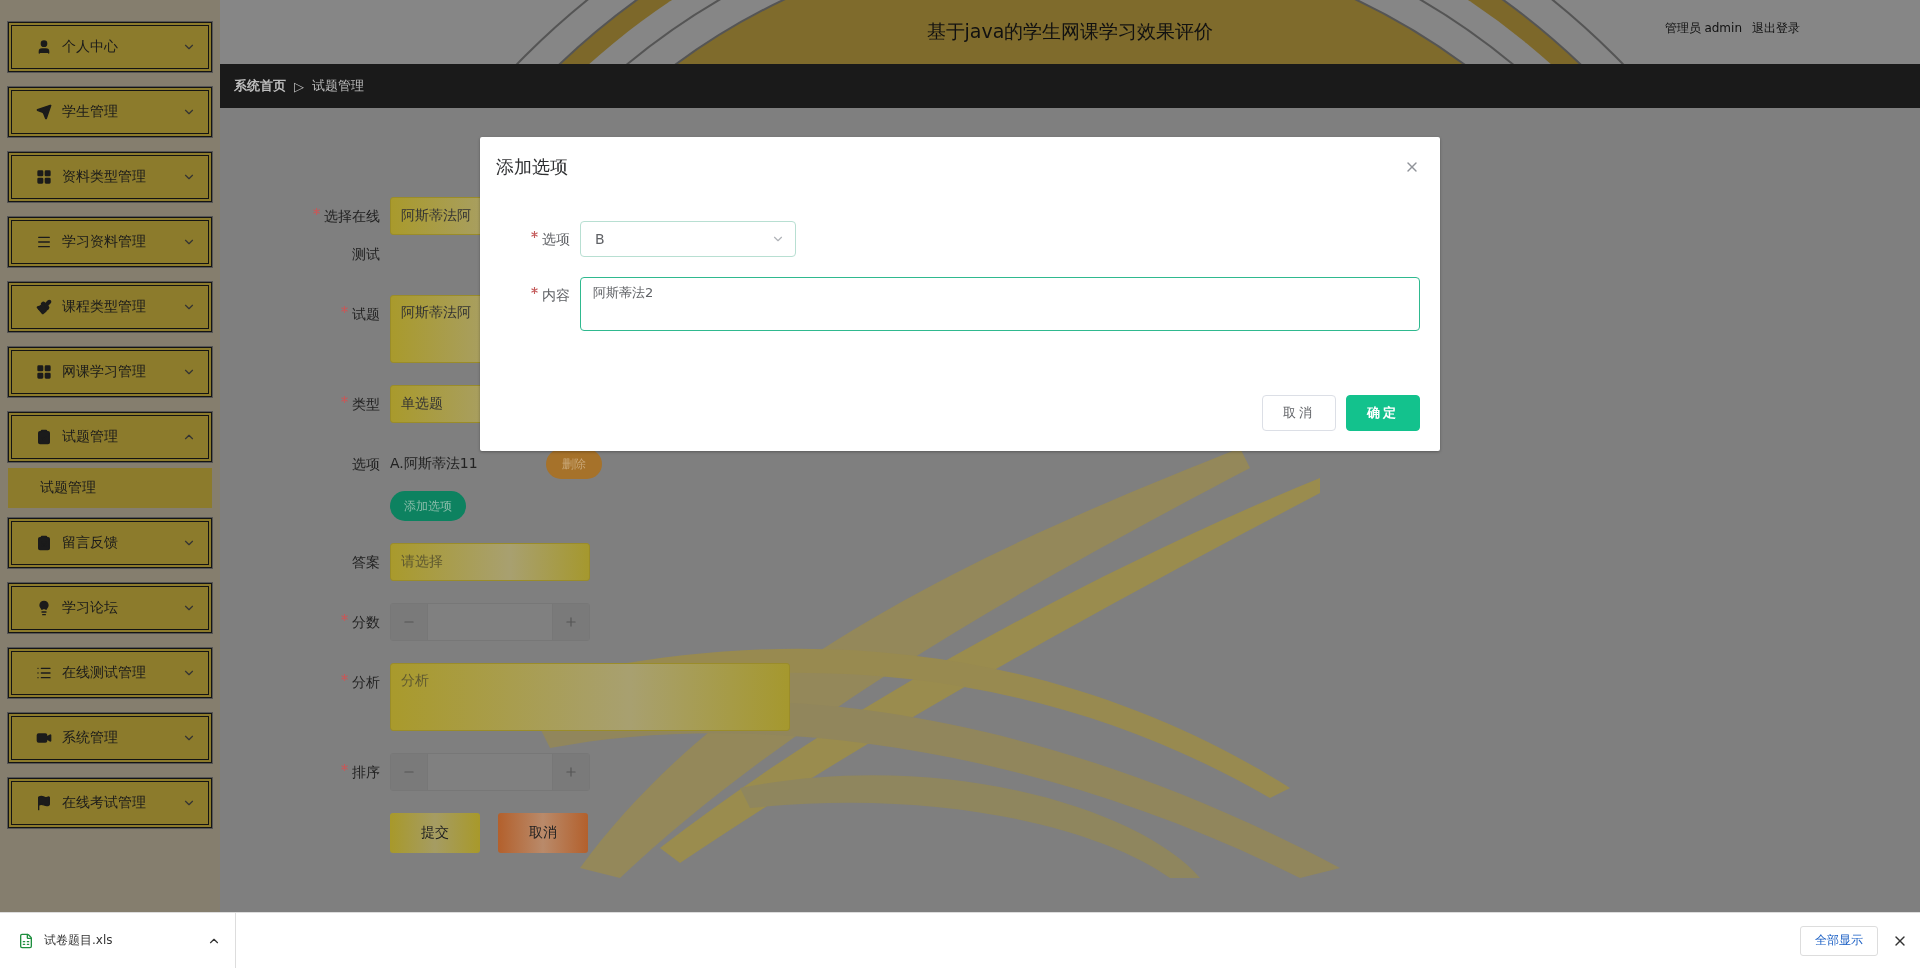  What do you see at coordinates (110, 242) in the screenshot?
I see `sidebar-item: 学习资料管理` at bounding box center [110, 242].